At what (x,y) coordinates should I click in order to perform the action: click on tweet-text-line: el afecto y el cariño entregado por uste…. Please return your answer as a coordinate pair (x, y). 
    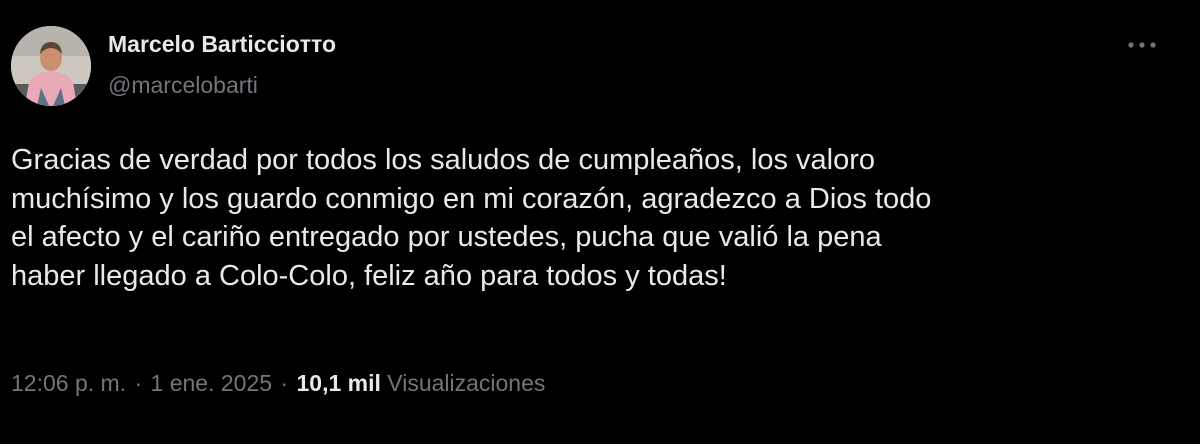
    Looking at the image, I should click on (446, 237).